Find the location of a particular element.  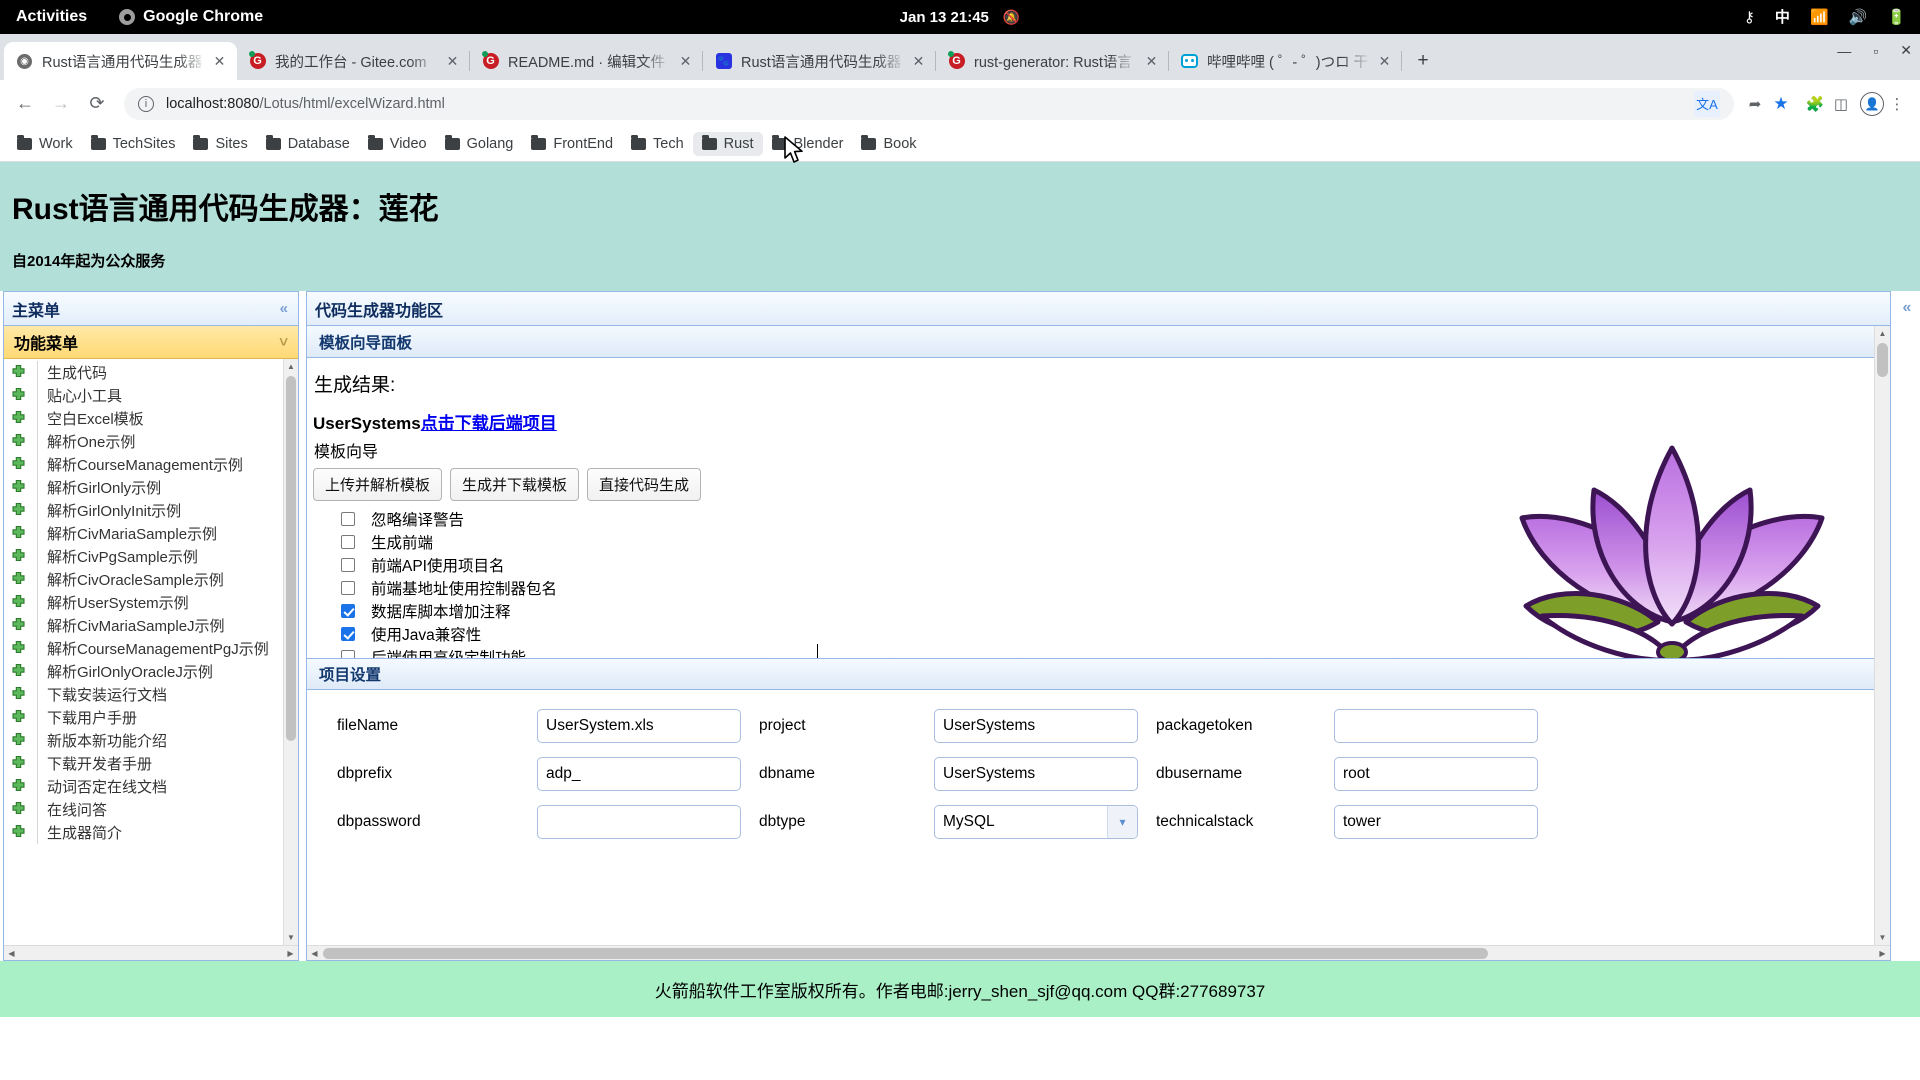

avatar-icon: 👤 is located at coordinates (1872, 103).